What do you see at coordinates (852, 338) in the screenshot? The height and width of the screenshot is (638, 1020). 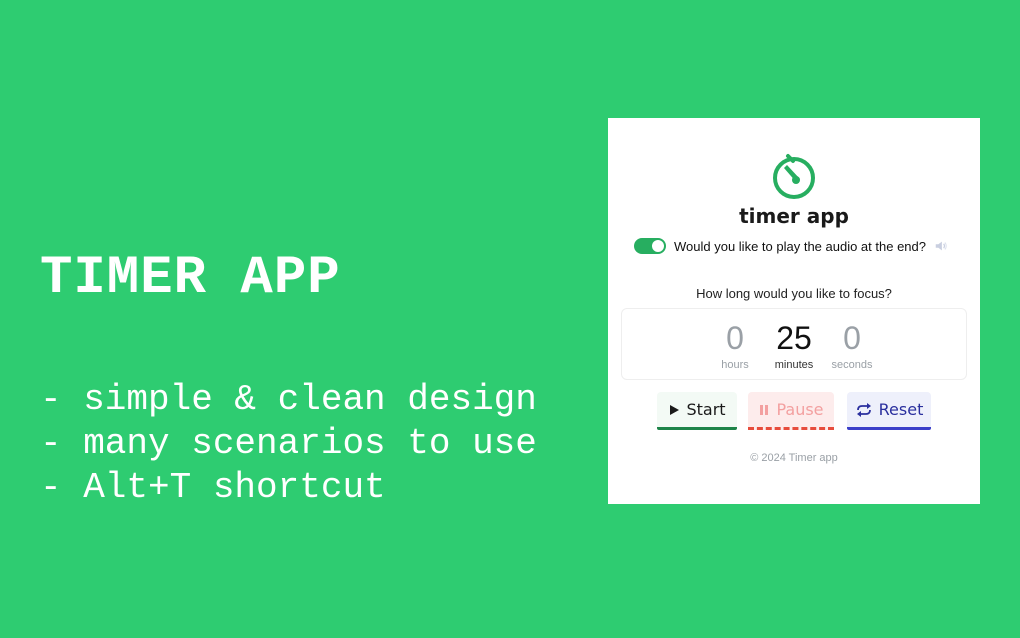 I see `seconds-value: 0` at bounding box center [852, 338].